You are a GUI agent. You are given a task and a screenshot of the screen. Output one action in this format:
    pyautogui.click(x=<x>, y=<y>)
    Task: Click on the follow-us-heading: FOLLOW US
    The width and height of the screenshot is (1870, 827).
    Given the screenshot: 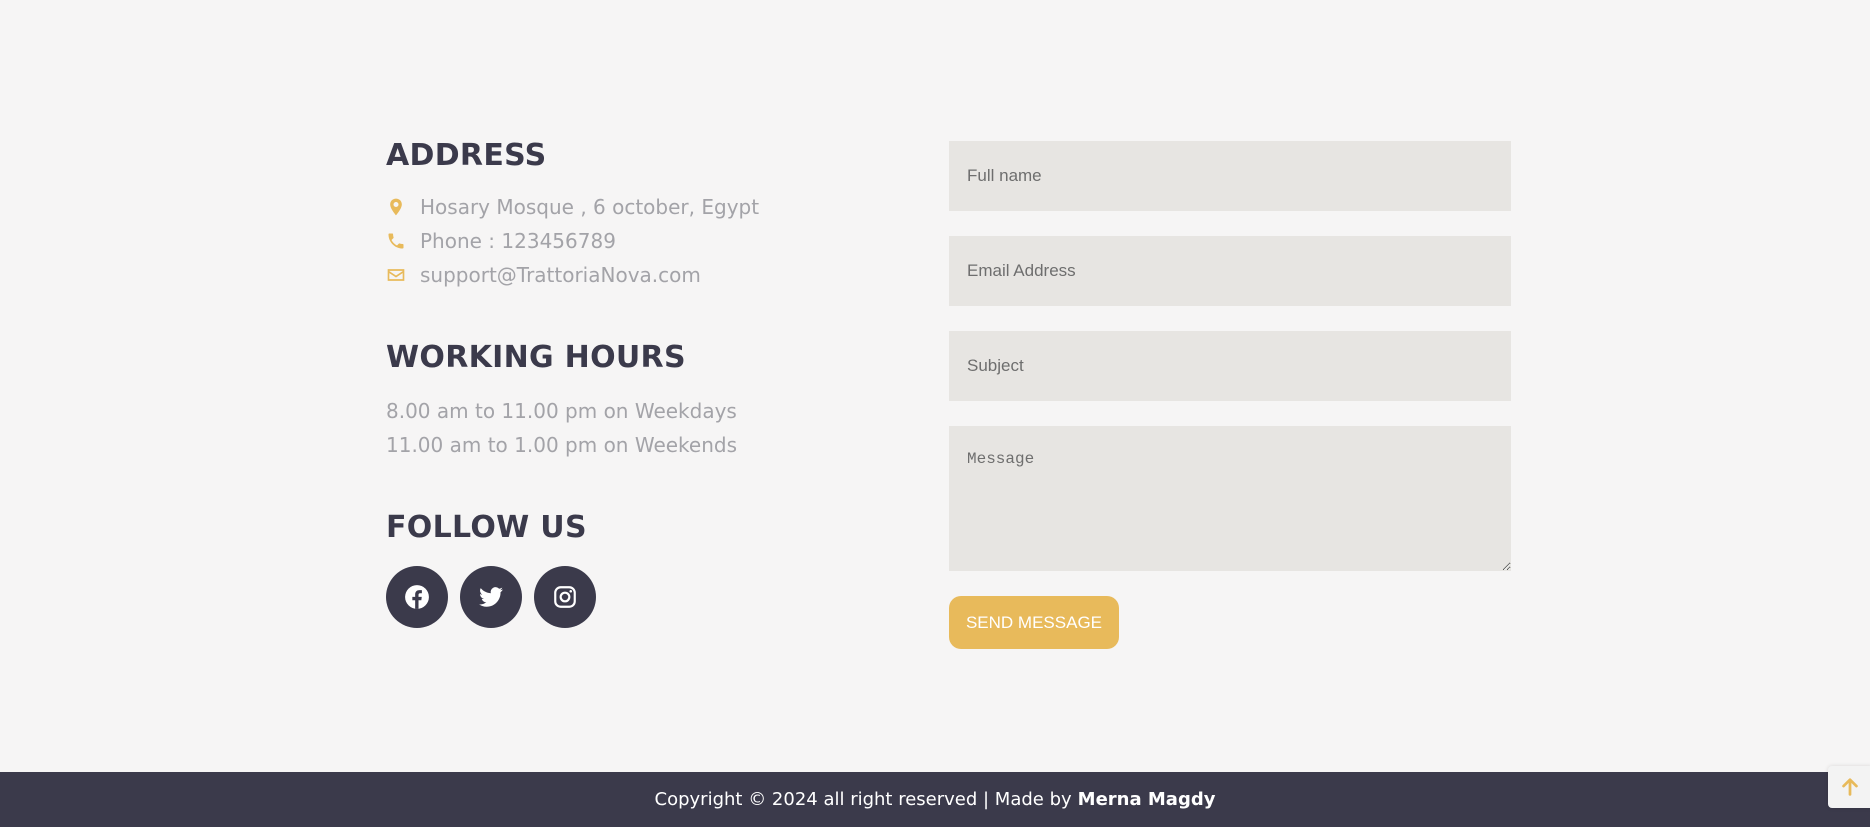 What is the action you would take?
    pyautogui.click(x=486, y=527)
    